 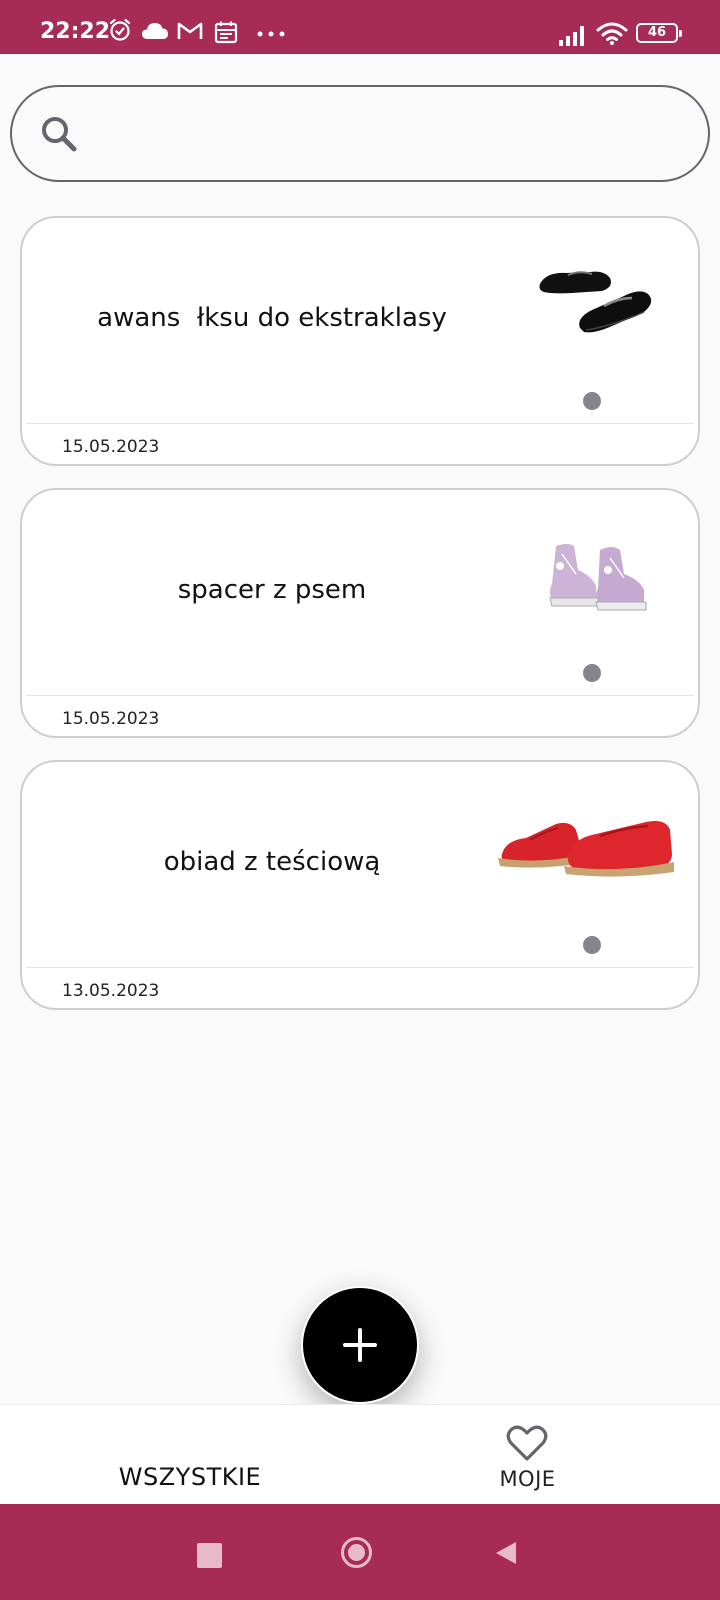 I want to click on heart-icon, so click(x=527, y=1443).